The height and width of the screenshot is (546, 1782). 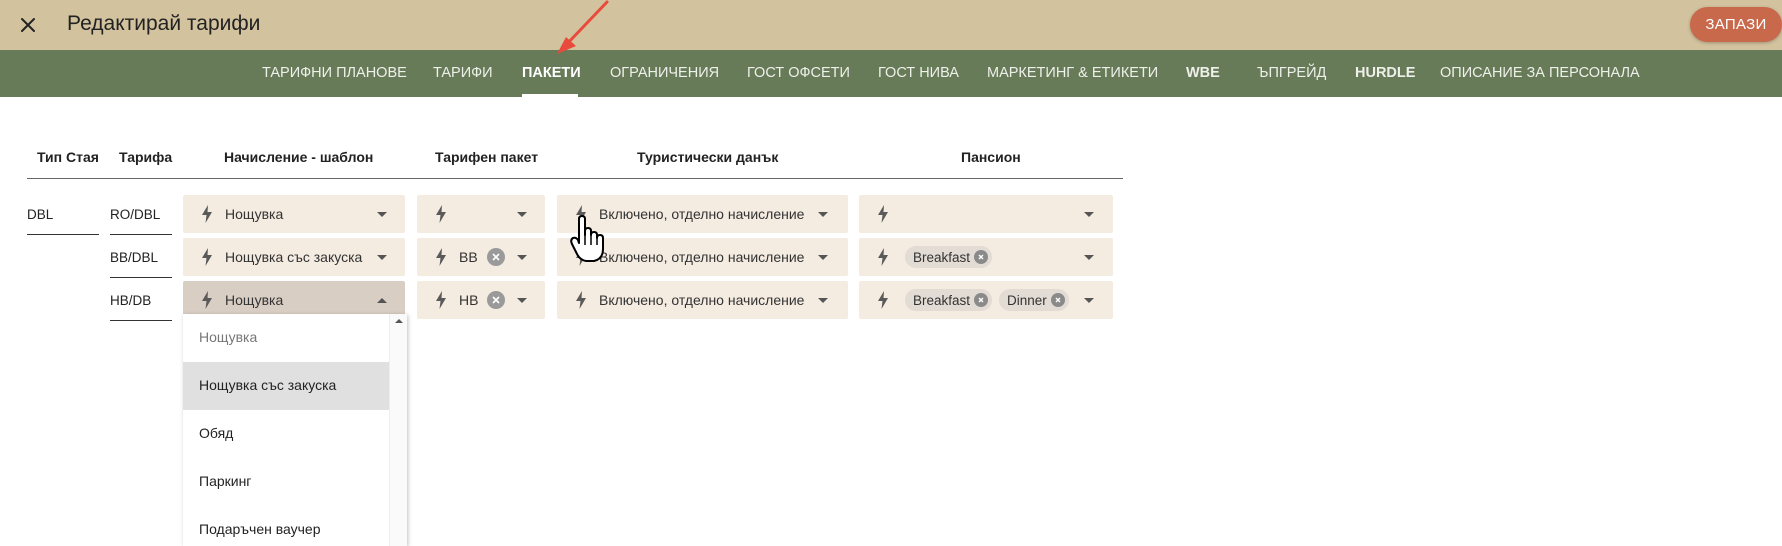 I want to click on tariff-package-select: HB, so click(x=481, y=300).